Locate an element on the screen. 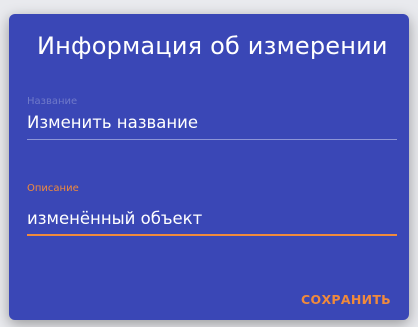 The image size is (418, 327). name-field-underline is located at coordinates (212, 139).